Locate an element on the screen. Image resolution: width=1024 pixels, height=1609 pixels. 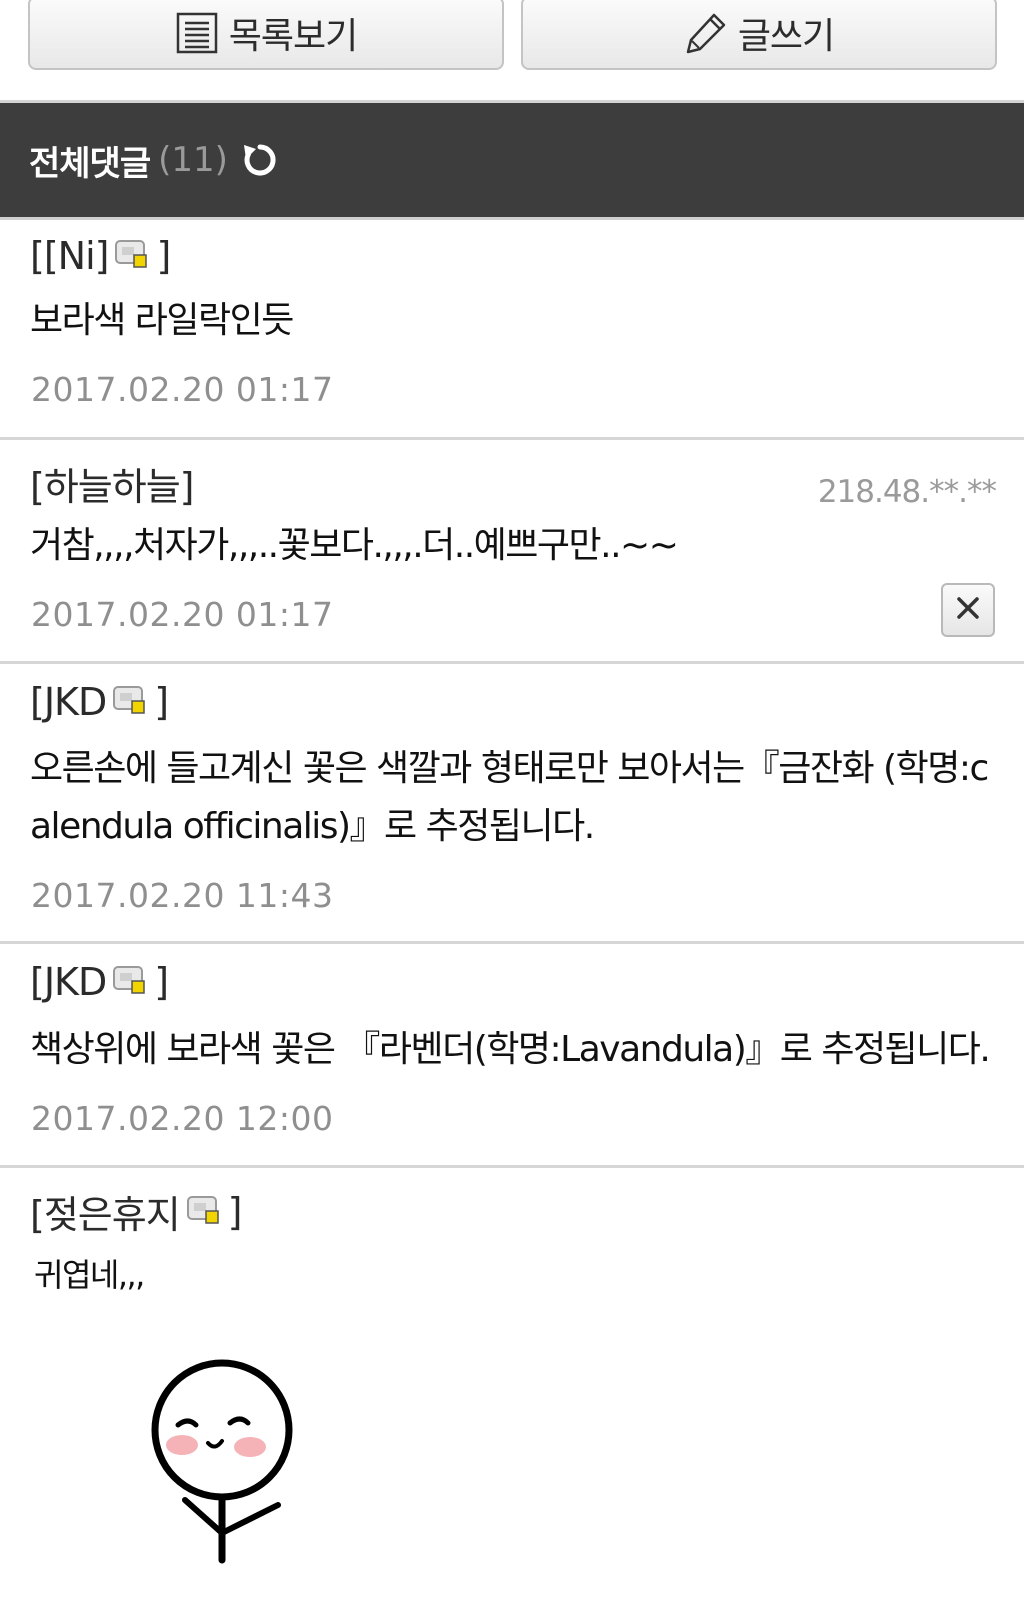
comment-text: 책상위에 보라색 꽃은 『라벤더(학명:Lavandula)』로 추정됩니다. is located at coordinates (510, 1049).